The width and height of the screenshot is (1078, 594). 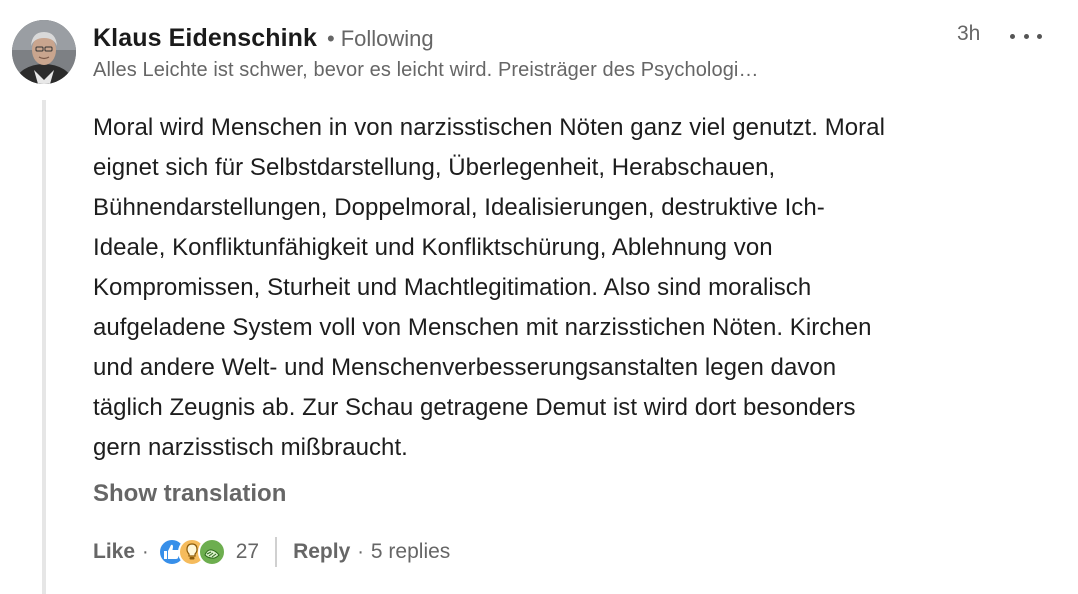 I want to click on reply-button: Reply, so click(x=321, y=552).